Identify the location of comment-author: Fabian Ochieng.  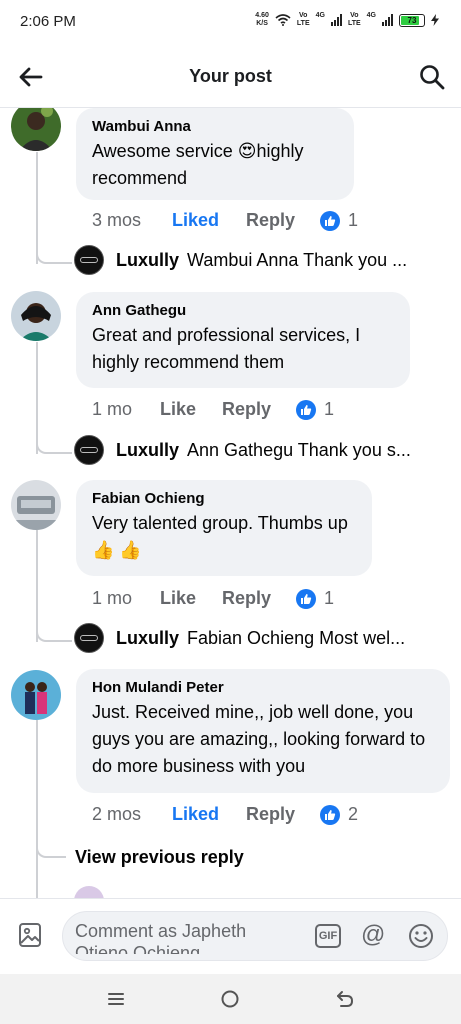
(224, 499).